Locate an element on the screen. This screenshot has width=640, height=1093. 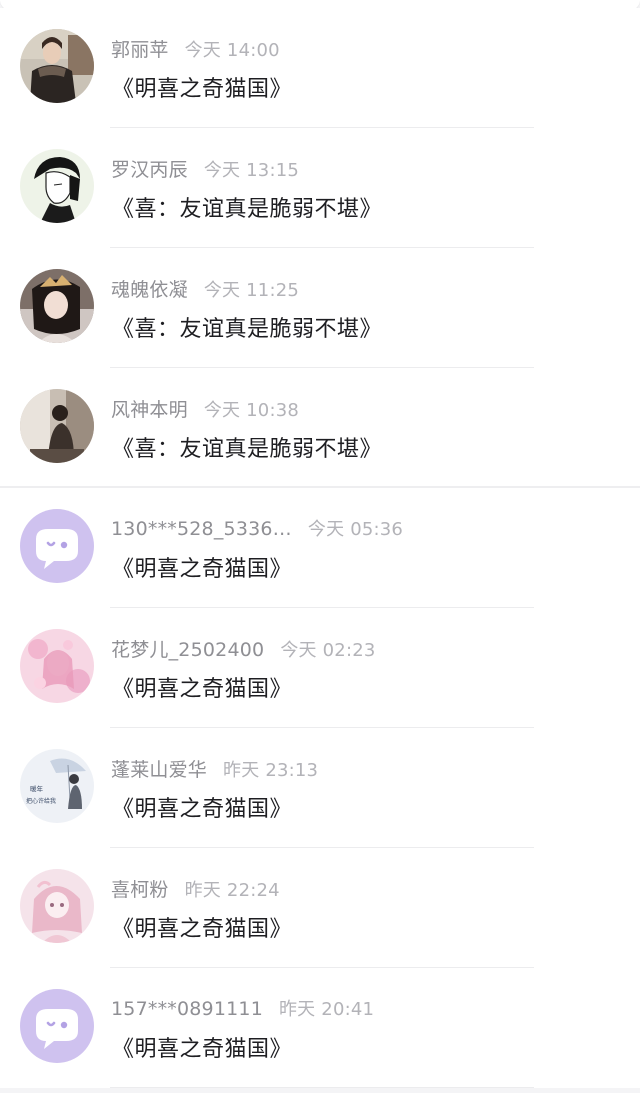
message-meta: 130***528_5336… 今天 05:36 is located at coordinates (257, 528).